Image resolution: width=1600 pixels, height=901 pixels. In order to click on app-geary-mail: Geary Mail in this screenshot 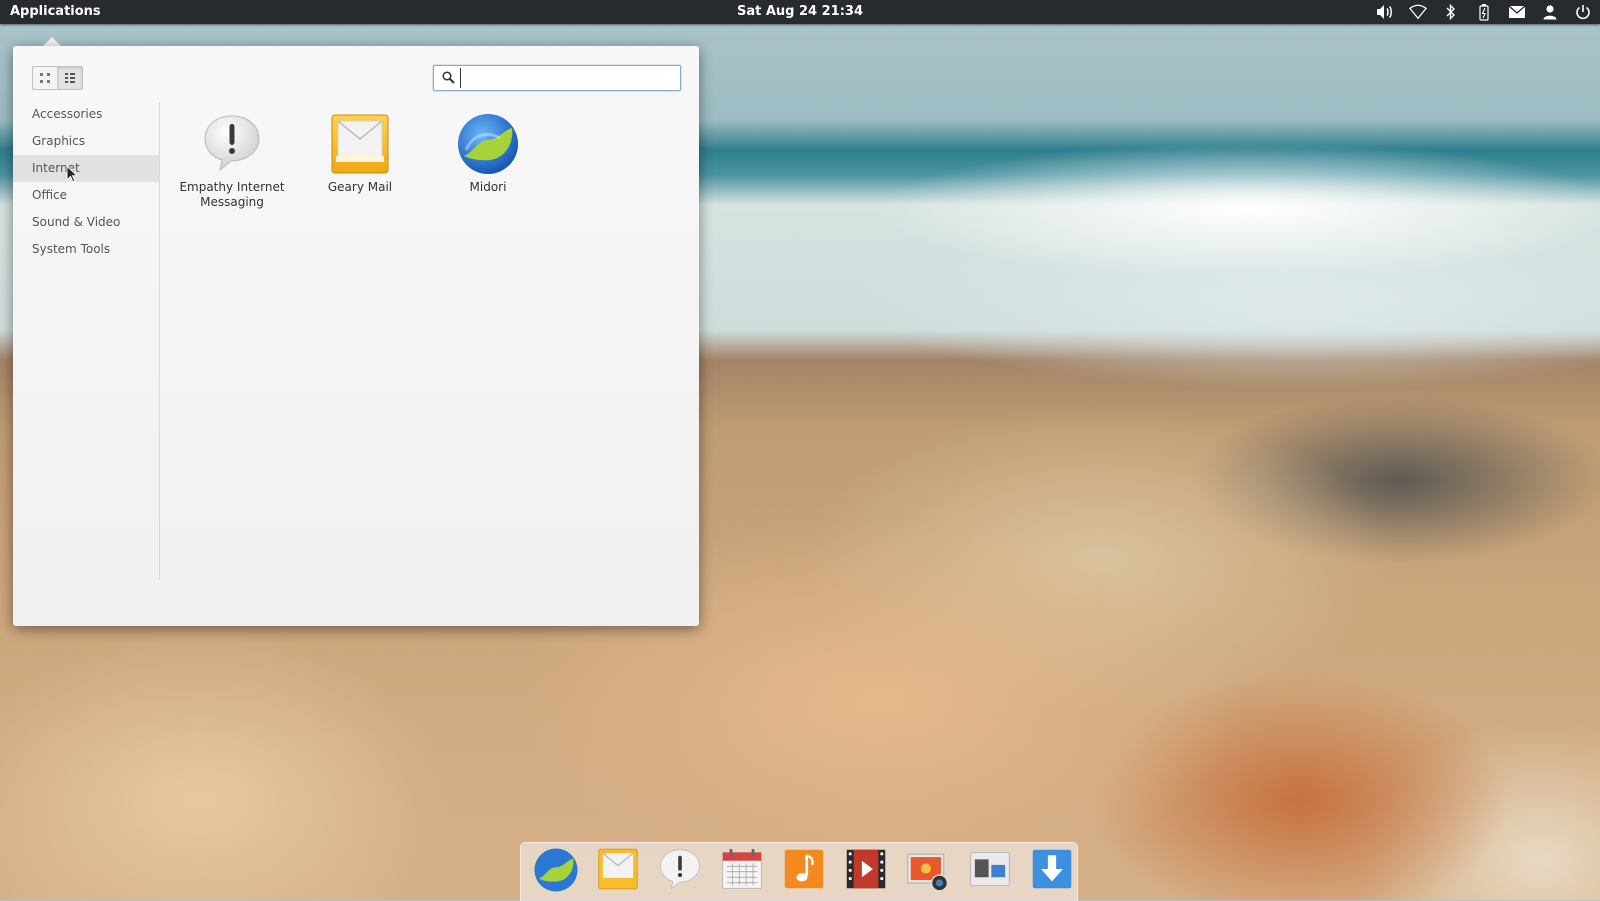, I will do `click(360, 153)`.